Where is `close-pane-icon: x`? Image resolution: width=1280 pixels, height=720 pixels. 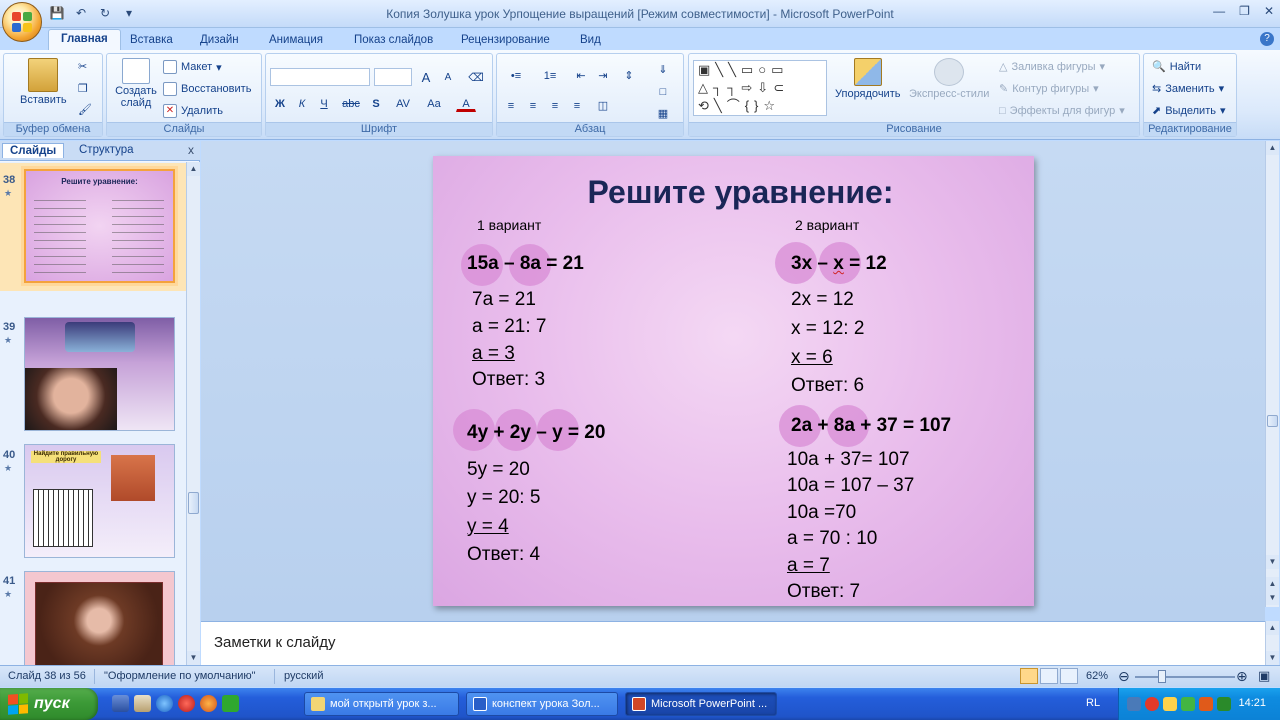 close-pane-icon: x is located at coordinates (191, 150).